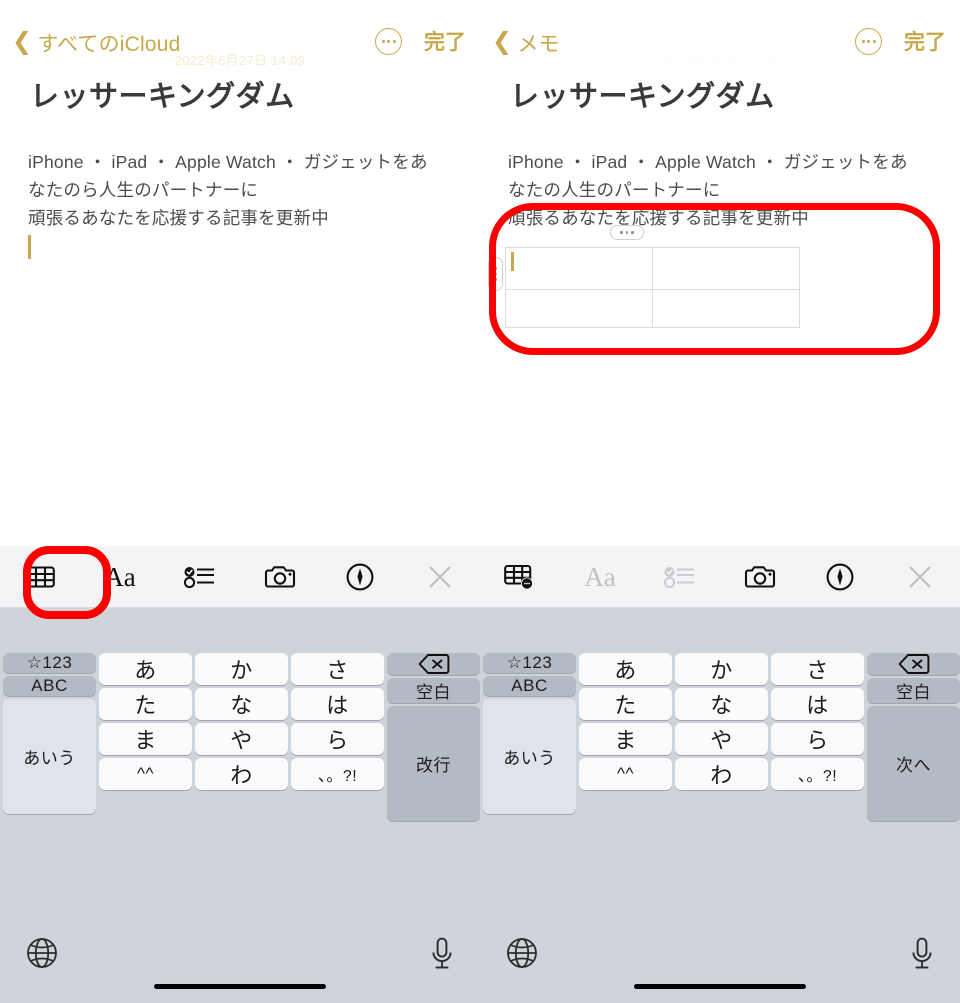  I want to click on keyboard-right-column: 空白 次へ, so click(913, 737).